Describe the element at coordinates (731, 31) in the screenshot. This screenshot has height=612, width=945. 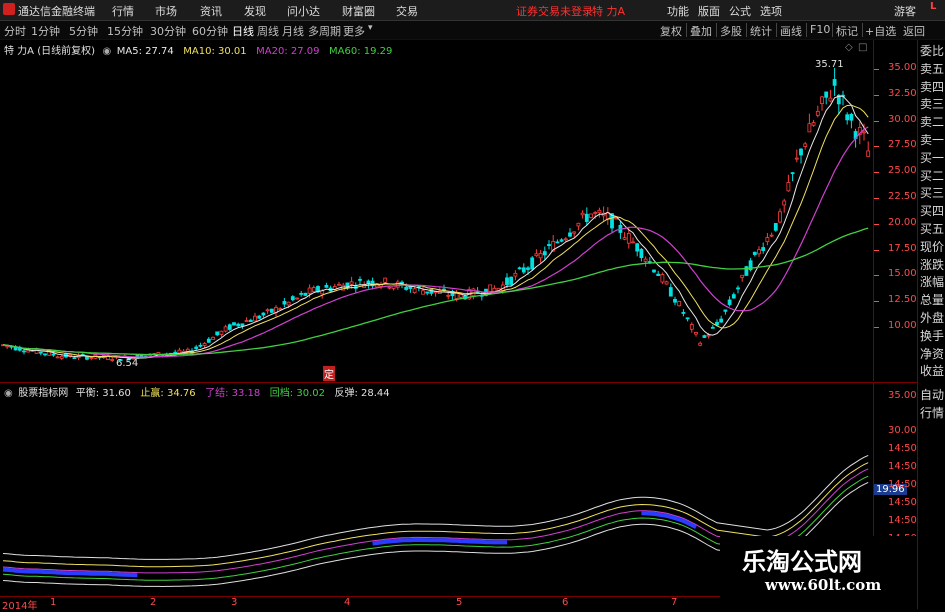
I see `tool-duogu: 多股` at that location.